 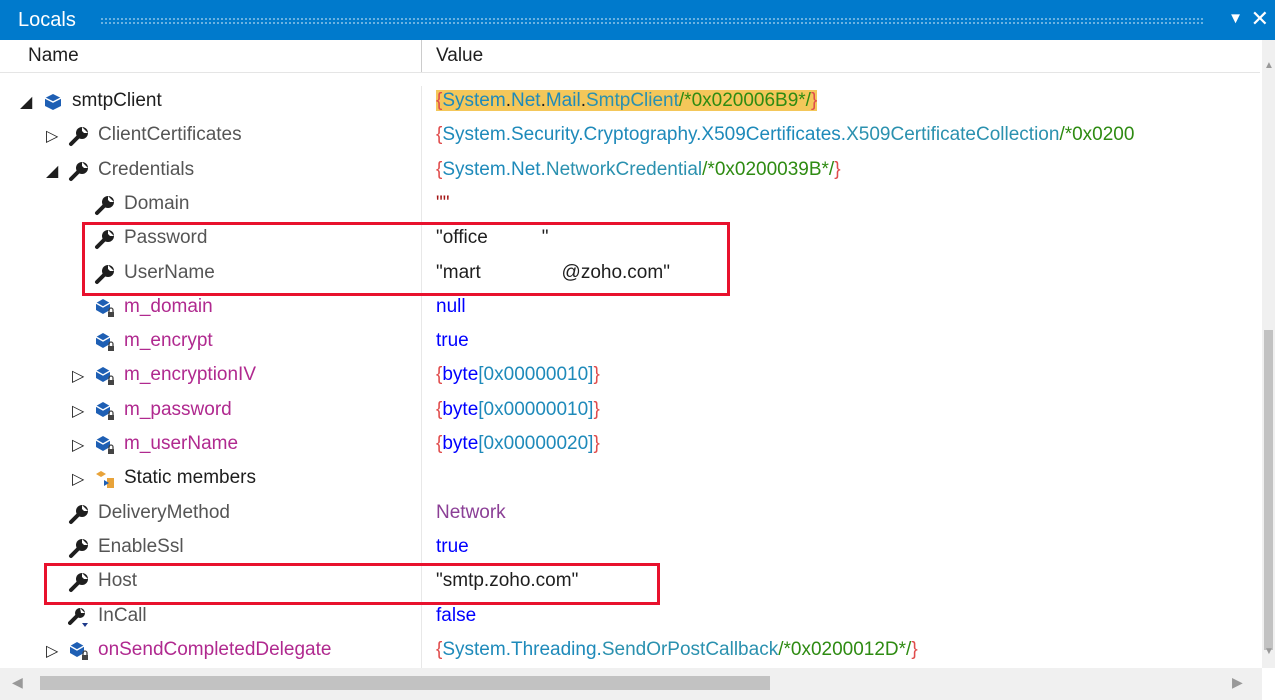 What do you see at coordinates (847, 204) in the screenshot?
I see `value-cell: ""` at bounding box center [847, 204].